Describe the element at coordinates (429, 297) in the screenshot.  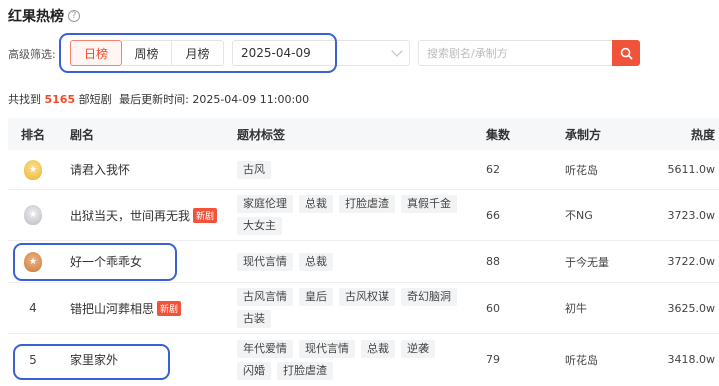
I see `genre-tag: 奇幻脑洞` at that location.